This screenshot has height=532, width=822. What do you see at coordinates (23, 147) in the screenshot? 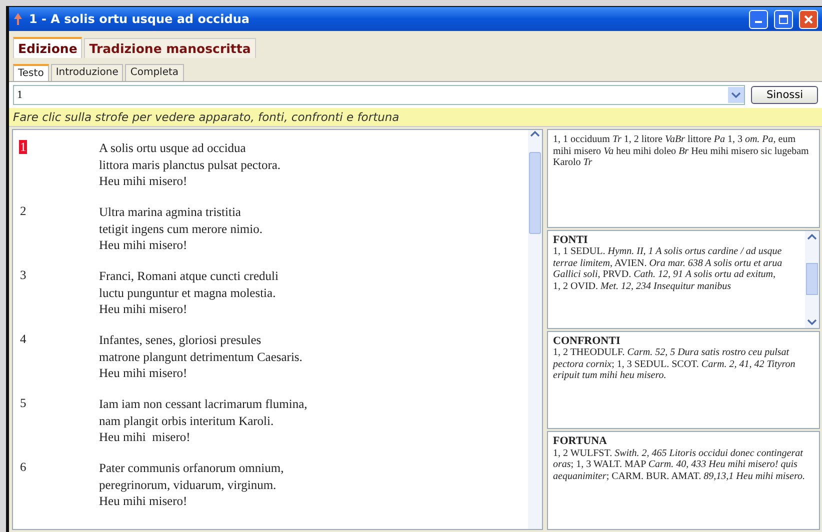
I see `stanza-number: 1` at bounding box center [23, 147].